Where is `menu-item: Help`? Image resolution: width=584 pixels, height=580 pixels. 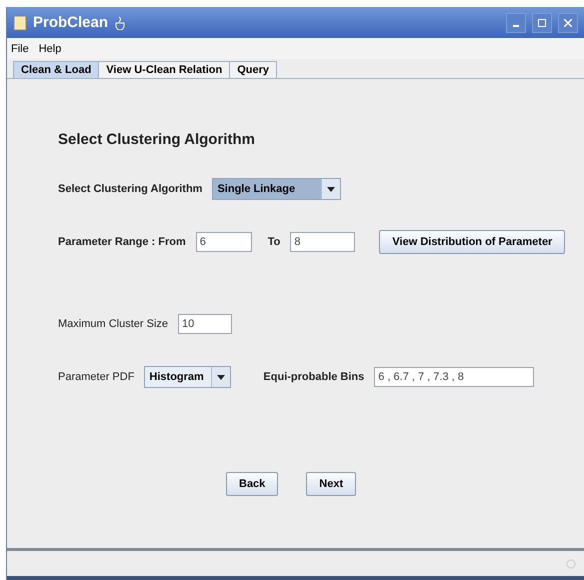
menu-item: Help is located at coordinates (50, 48).